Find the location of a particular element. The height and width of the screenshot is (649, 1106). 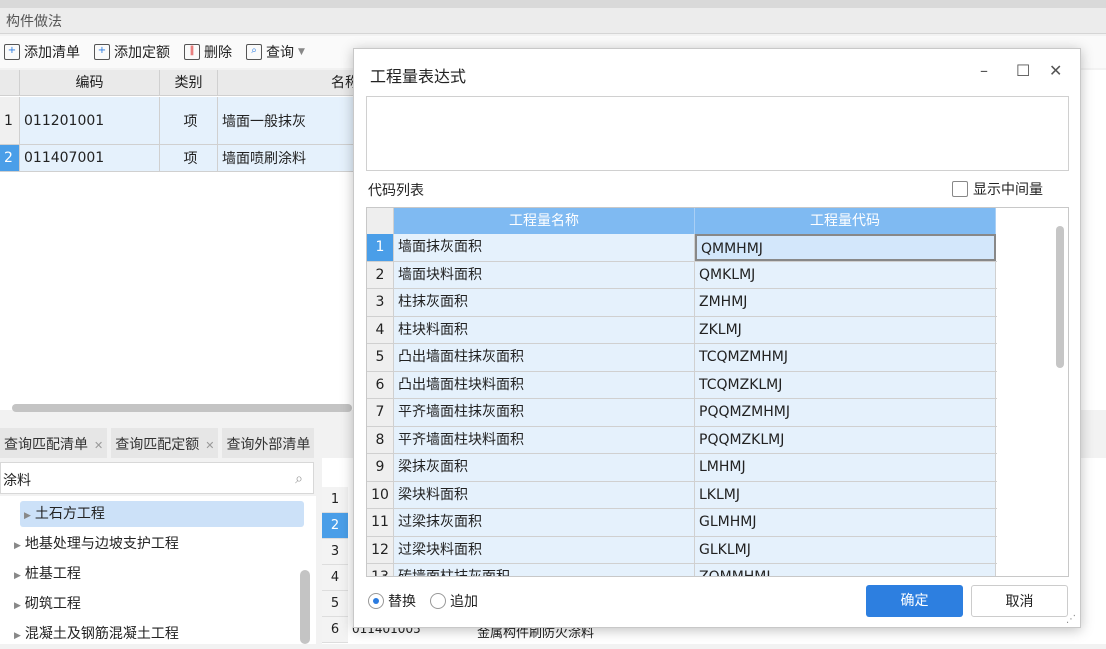

row-number: 12 is located at coordinates (380, 549).